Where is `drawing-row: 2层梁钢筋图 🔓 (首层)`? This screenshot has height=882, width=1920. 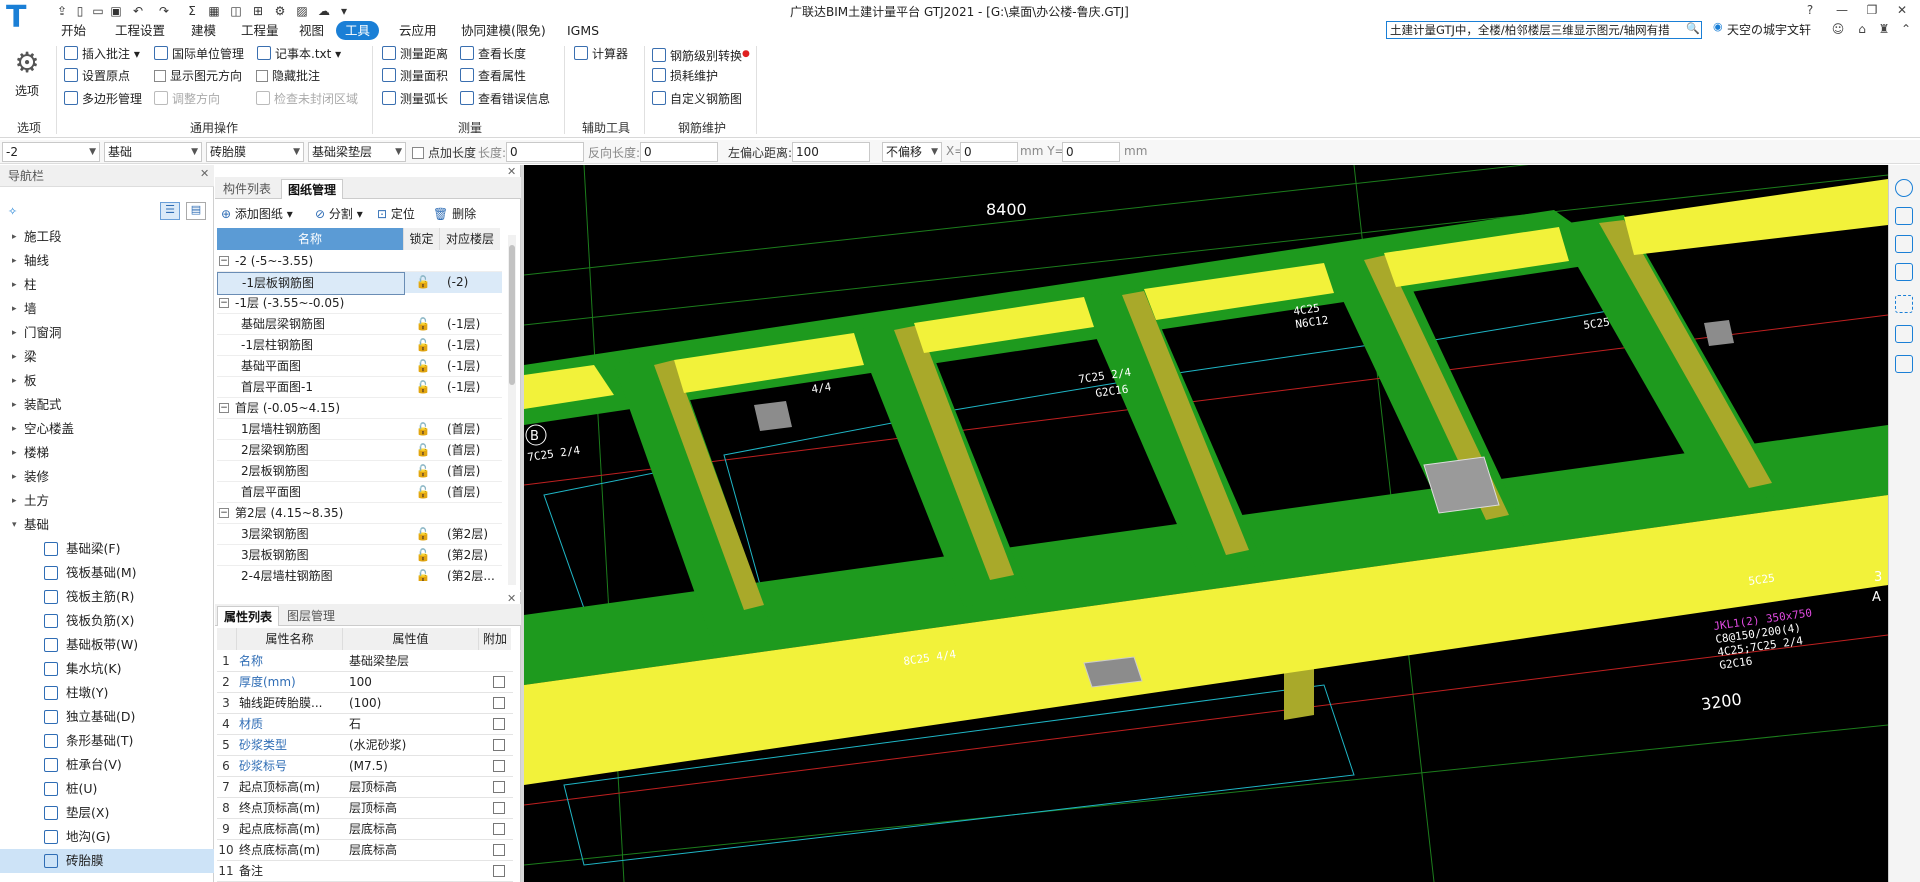
drawing-row: 2层梁钢筋图 🔓 (首层) is located at coordinates (359, 450).